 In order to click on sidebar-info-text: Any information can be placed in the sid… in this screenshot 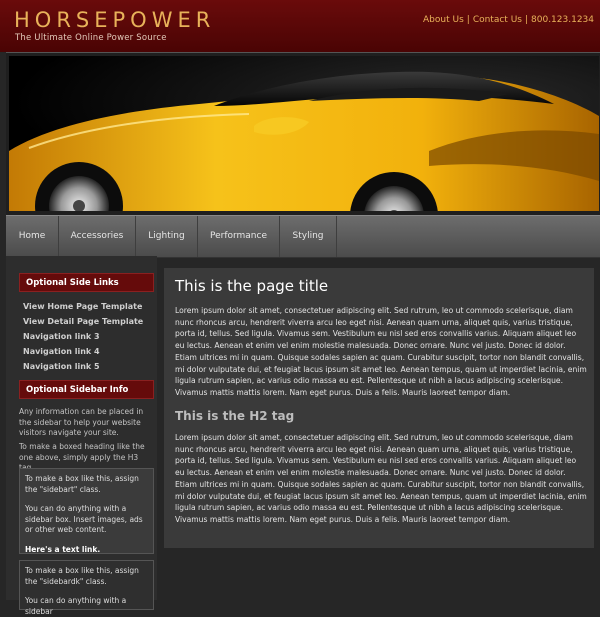, I will do `click(81, 422)`.